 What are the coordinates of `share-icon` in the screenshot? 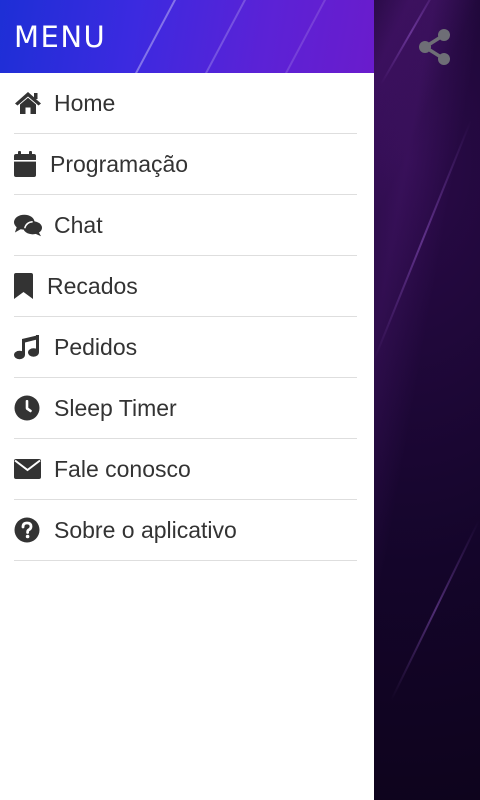 It's located at (434, 47).